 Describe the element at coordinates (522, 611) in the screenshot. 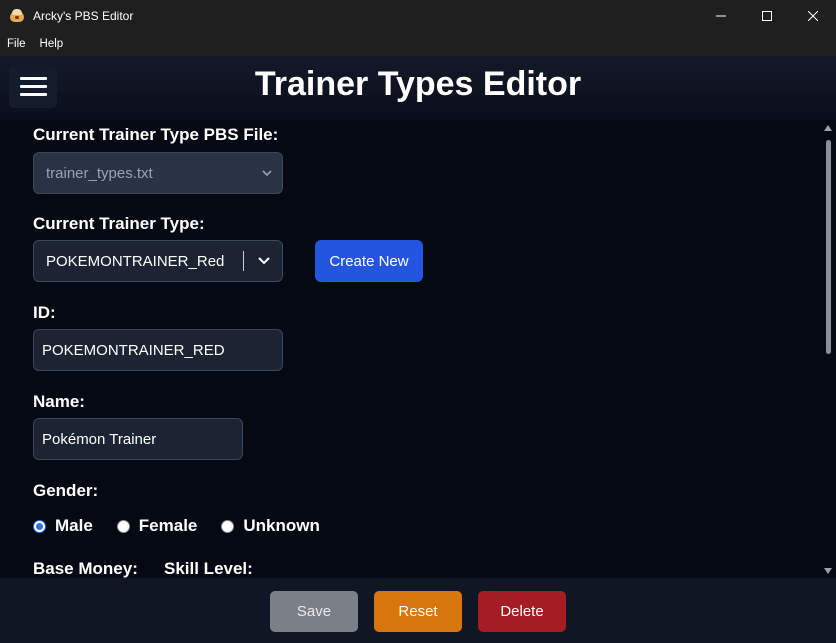

I see `delete-button: Delete` at that location.